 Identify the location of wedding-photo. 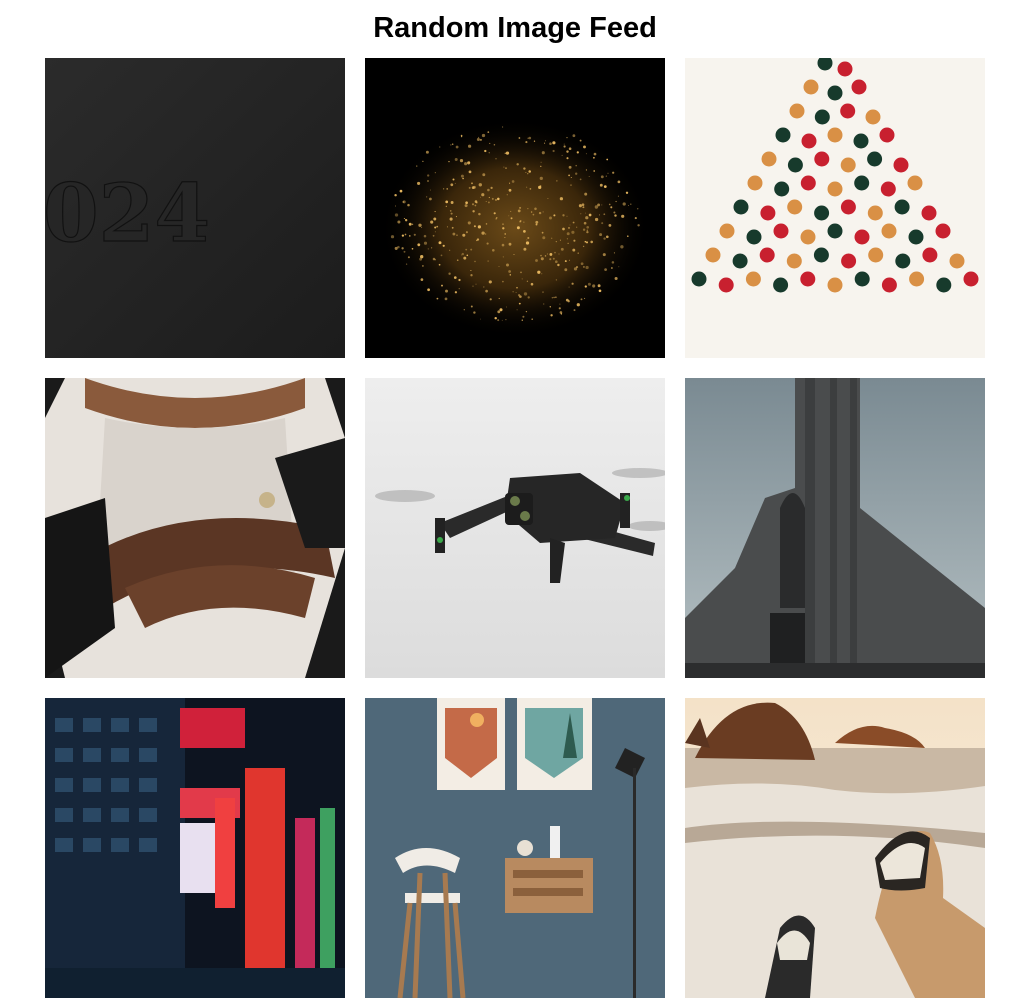
(195, 528).